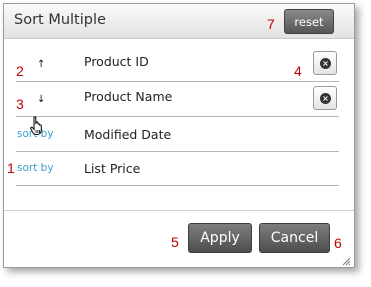 The height and width of the screenshot is (287, 371). I want to click on sort-row-modified-date: sort by Modified Date, so click(177, 134).